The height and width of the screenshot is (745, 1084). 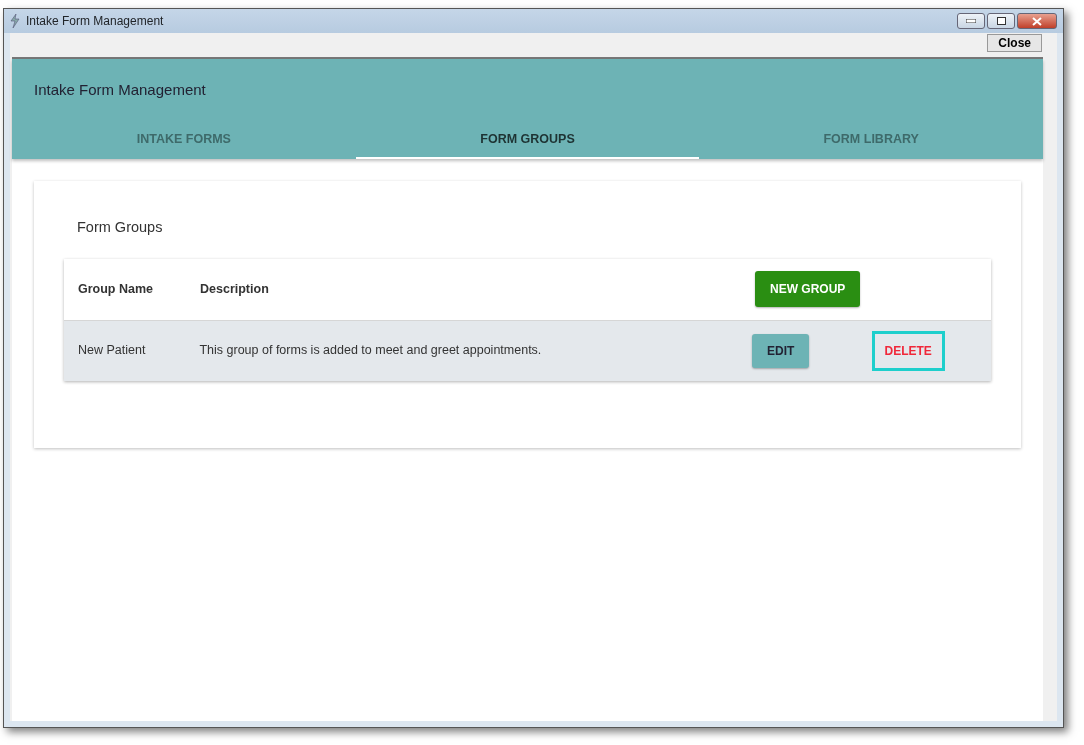 What do you see at coordinates (115, 289) in the screenshot?
I see `column-header: Group Name` at bounding box center [115, 289].